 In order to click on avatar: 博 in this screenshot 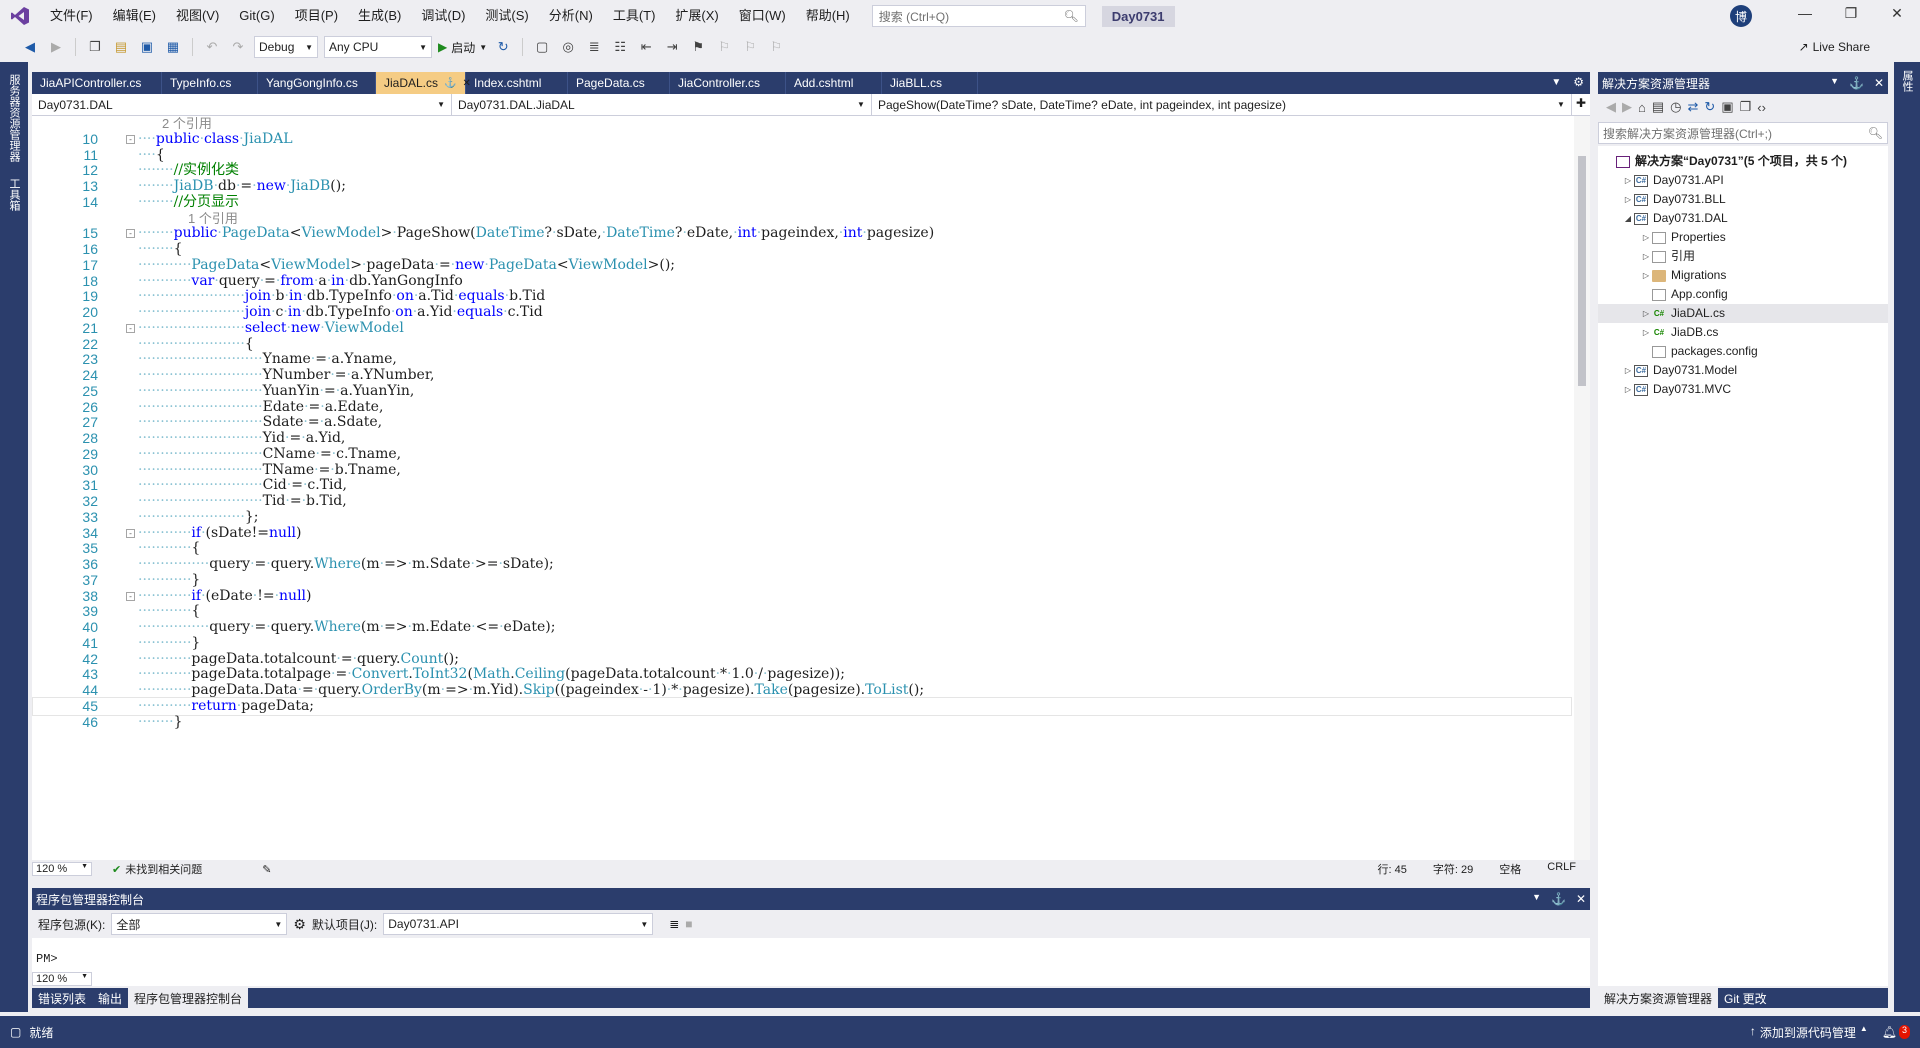, I will do `click(1741, 16)`.